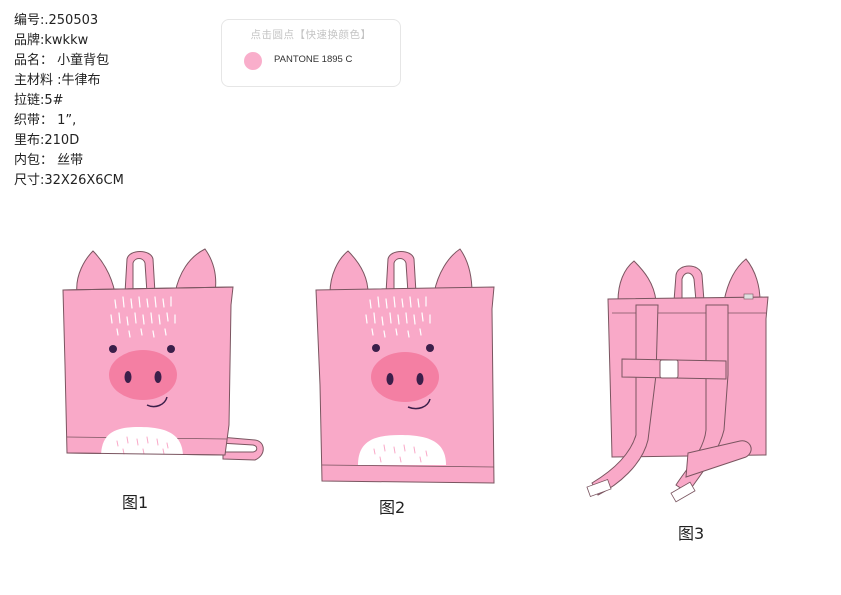 The height and width of the screenshot is (595, 841). I want to click on spec-inner: 内包： 丝带, so click(49, 160).